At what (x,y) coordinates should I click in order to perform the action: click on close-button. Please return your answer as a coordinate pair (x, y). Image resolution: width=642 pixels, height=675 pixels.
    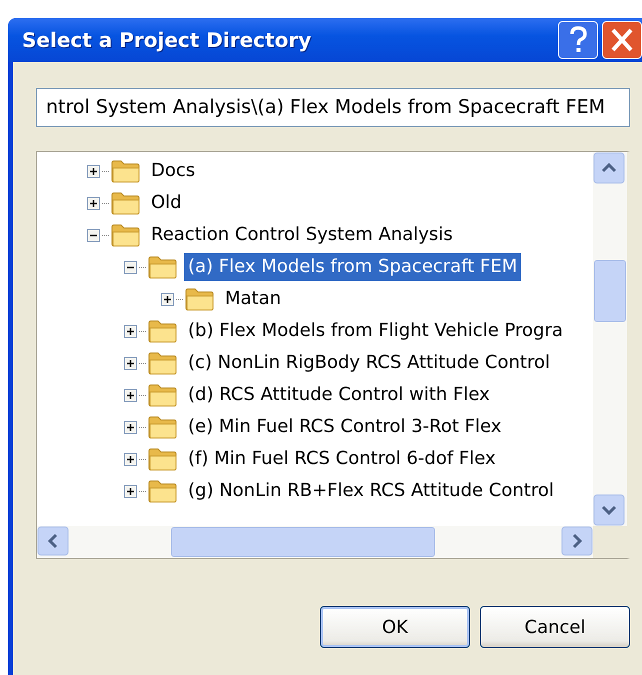
    Looking at the image, I should click on (622, 40).